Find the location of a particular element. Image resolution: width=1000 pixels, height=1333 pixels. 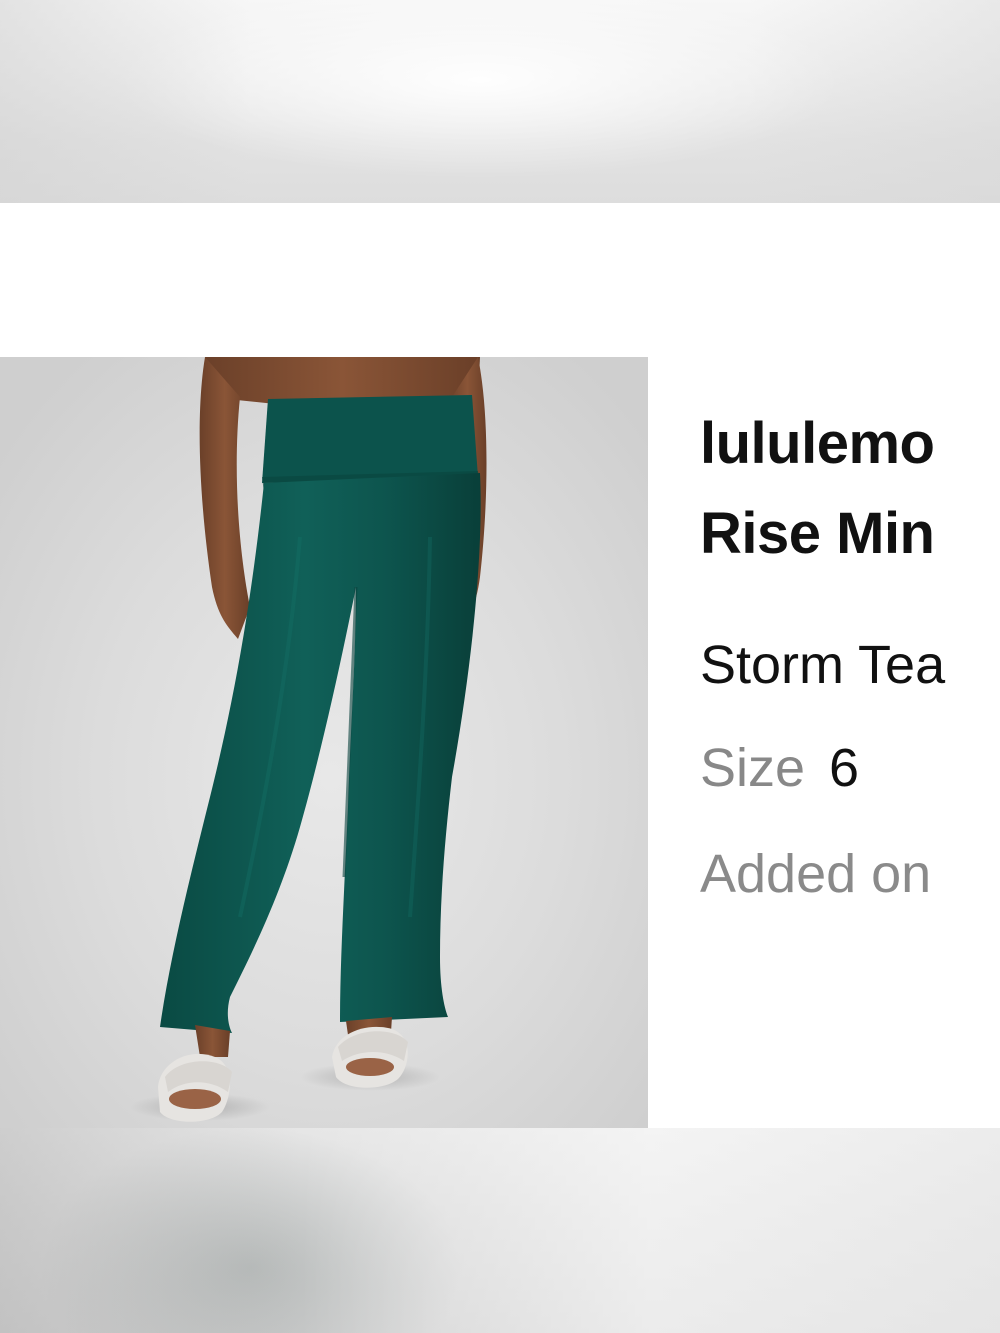

size-label: Size is located at coordinates (753, 768).